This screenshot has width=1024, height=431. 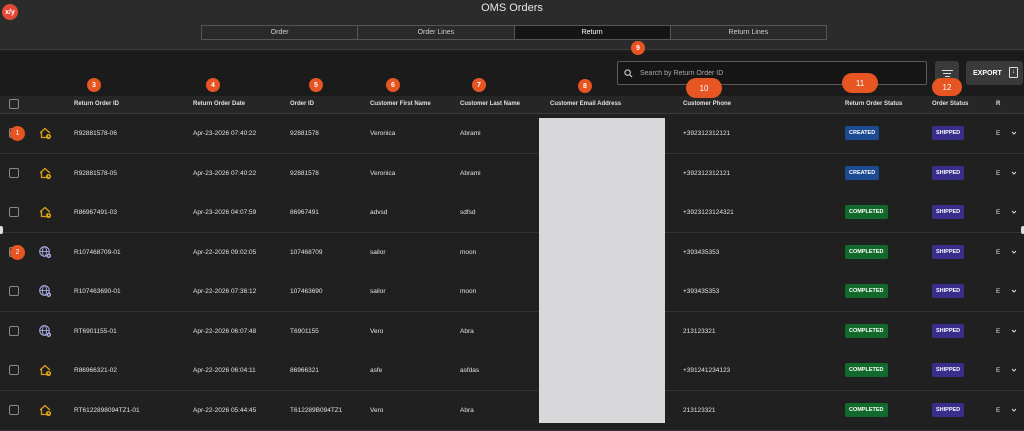 I want to click on col-return-order-date: Return Order Date, so click(x=219, y=104).